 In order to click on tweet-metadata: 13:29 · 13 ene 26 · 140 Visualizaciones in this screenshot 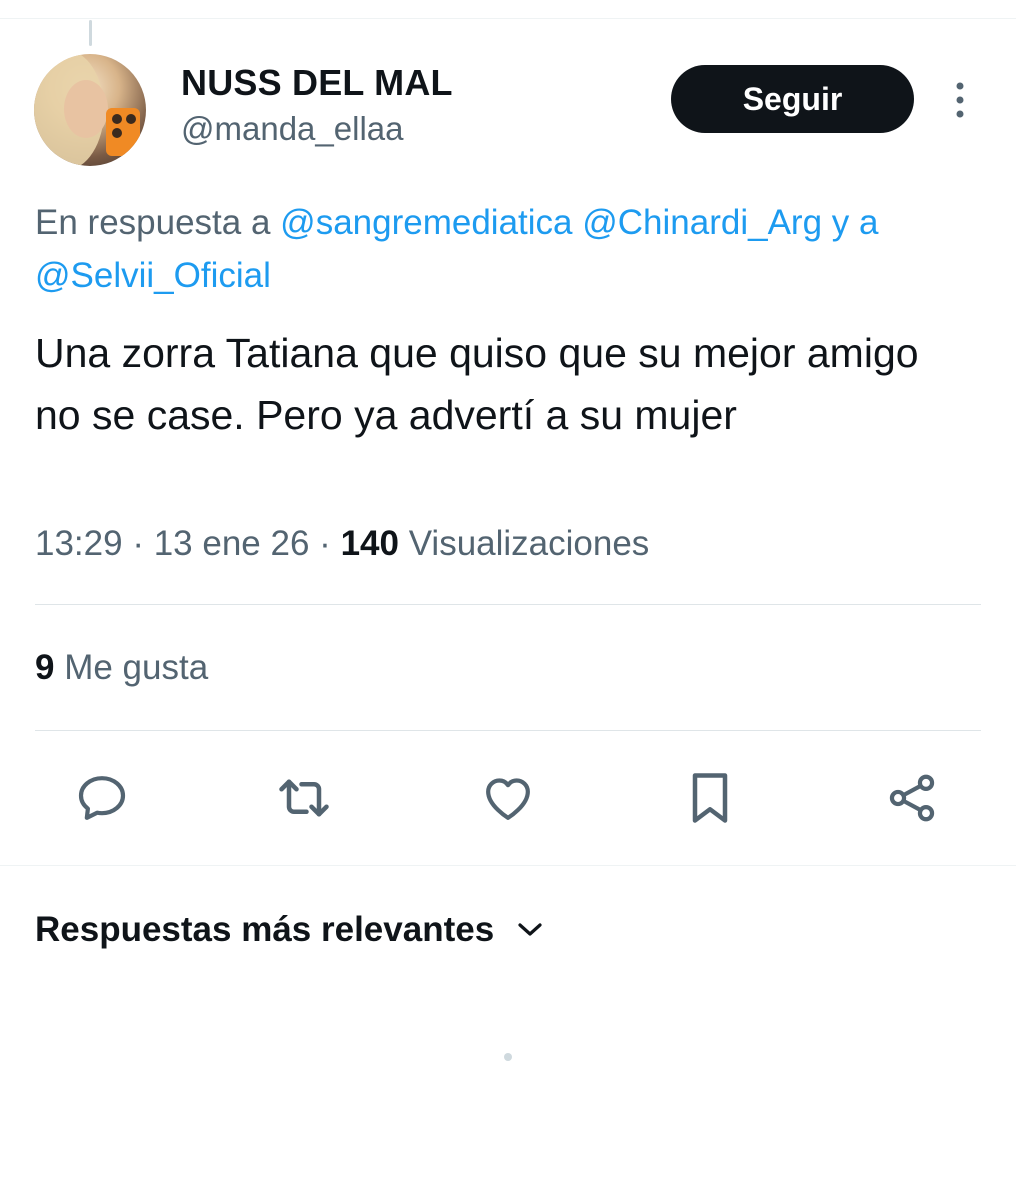, I will do `click(342, 544)`.